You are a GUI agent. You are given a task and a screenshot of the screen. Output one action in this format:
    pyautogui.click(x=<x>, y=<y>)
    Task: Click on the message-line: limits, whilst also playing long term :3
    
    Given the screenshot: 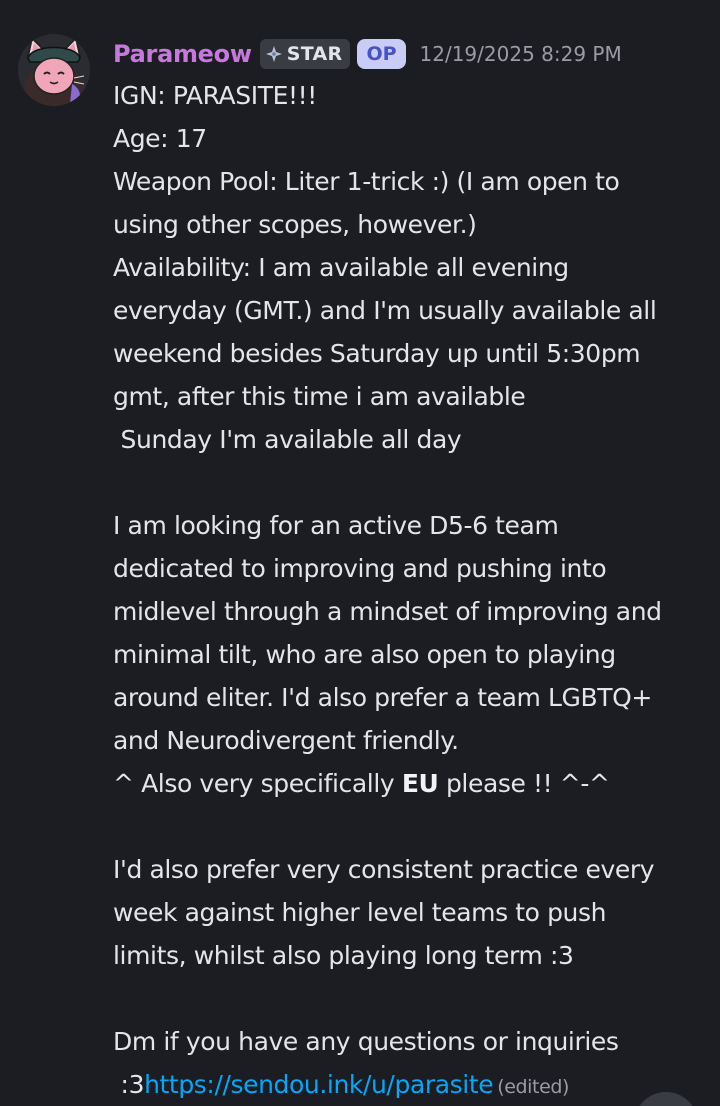 What is the action you would take?
    pyautogui.click(x=343, y=955)
    